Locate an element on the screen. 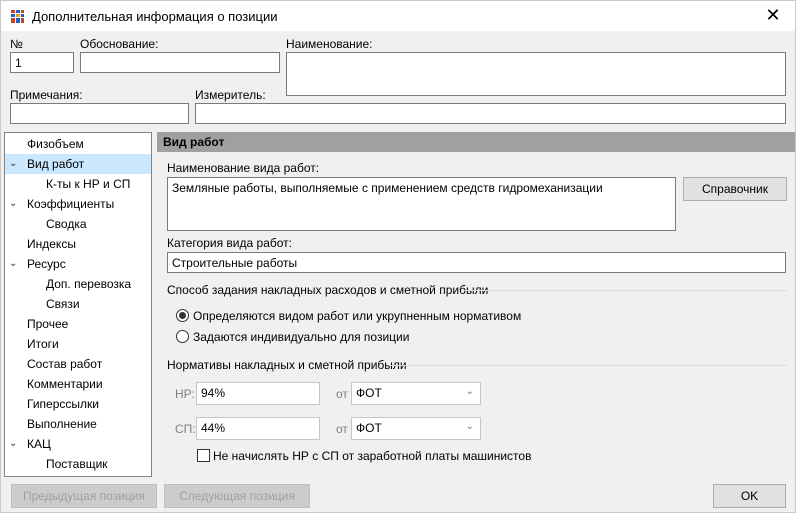  tree-item-physvolume: Физобъем is located at coordinates (78, 144).